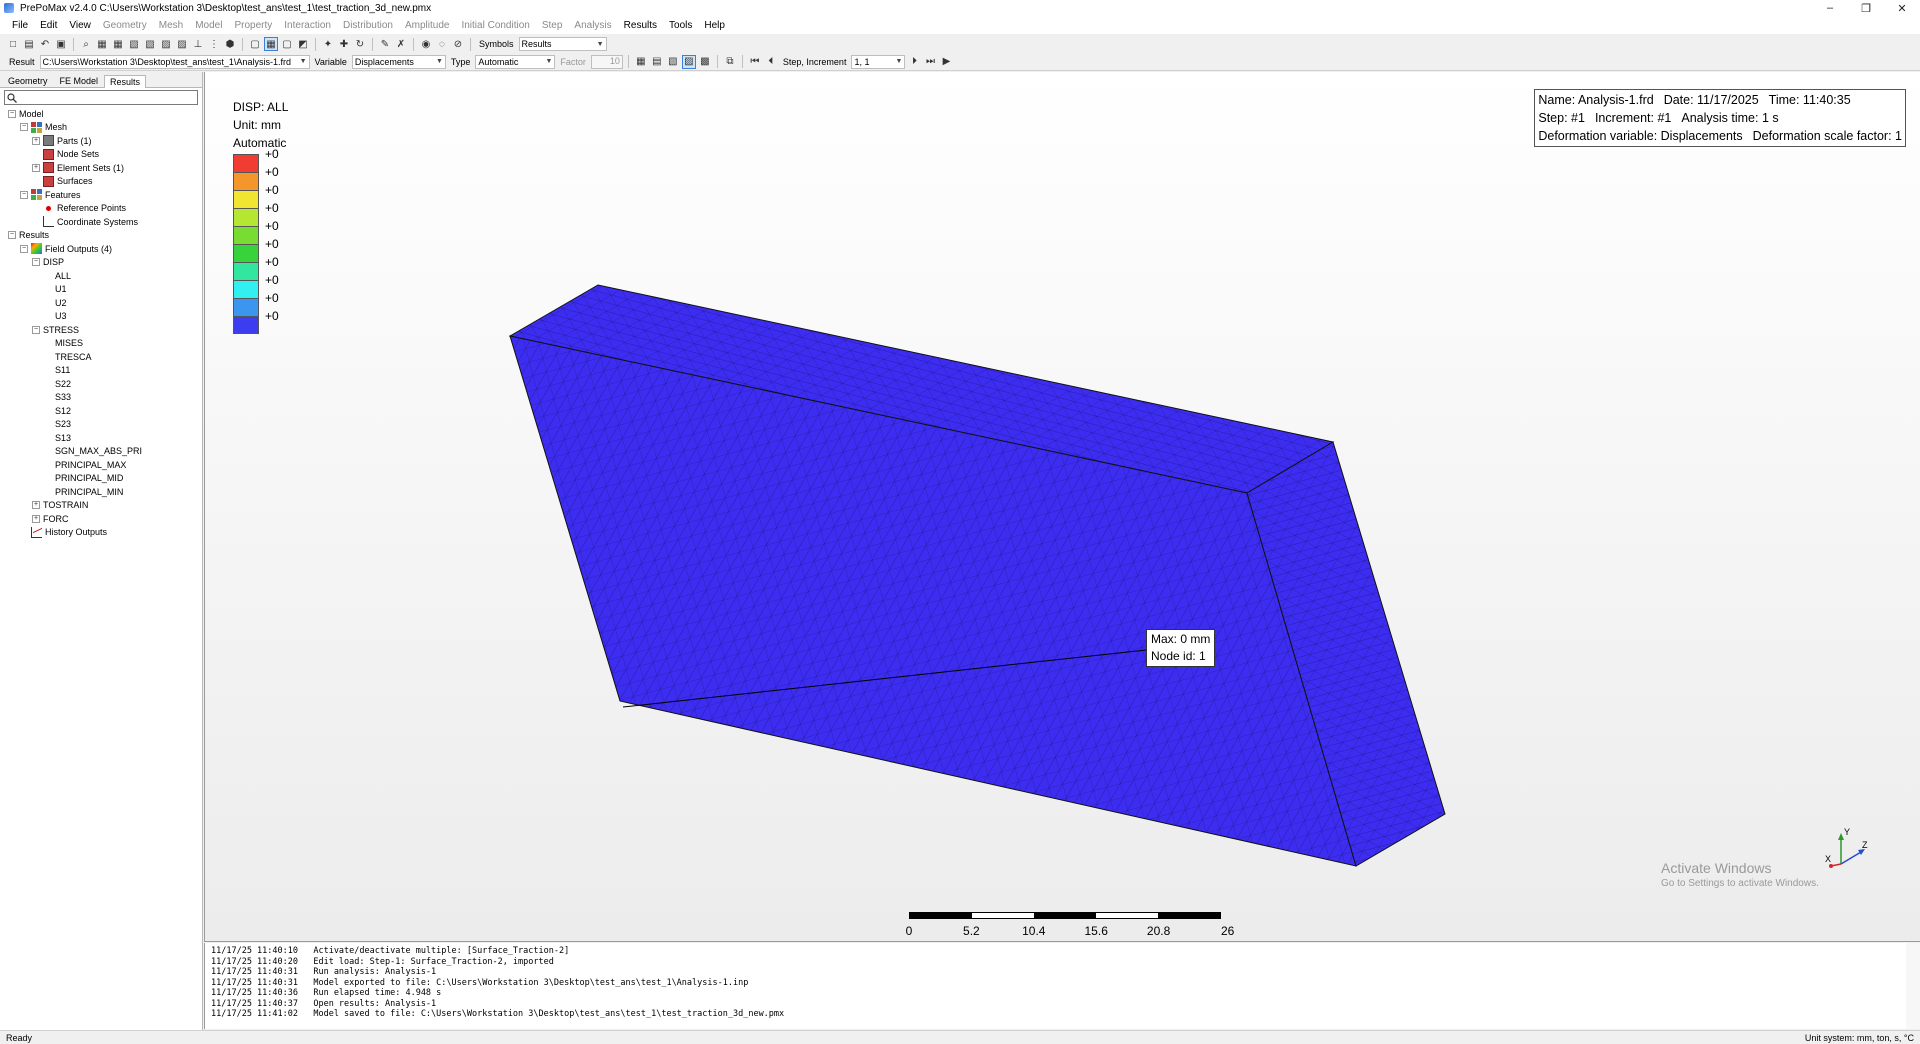 This screenshot has height=1044, width=1920. What do you see at coordinates (85, 221) in the screenshot?
I see `tree-item-coordinate-systems: Coordinate Systems` at bounding box center [85, 221].